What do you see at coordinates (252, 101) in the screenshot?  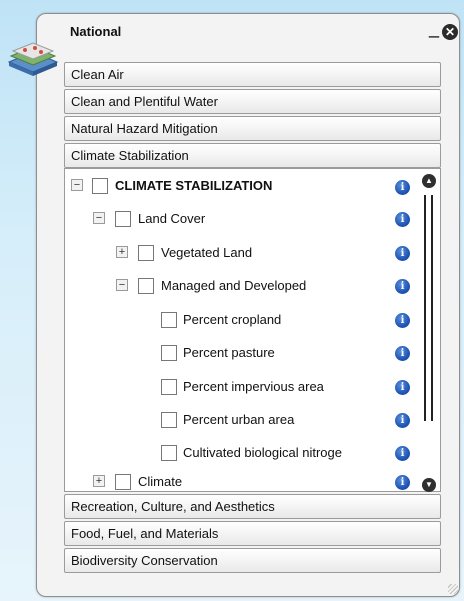 I see `section-clean-water: Clean and Plentiful Water` at bounding box center [252, 101].